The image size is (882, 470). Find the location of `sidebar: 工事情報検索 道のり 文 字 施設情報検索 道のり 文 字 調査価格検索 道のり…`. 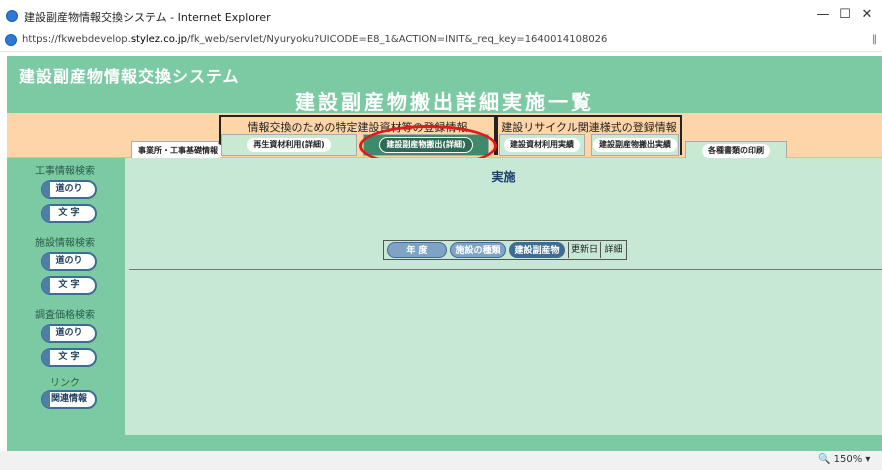

sidebar: 工事情報検索 道のり 文 字 施設情報検索 道のり 文 字 調査価格検索 道のり… is located at coordinates (66, 304).